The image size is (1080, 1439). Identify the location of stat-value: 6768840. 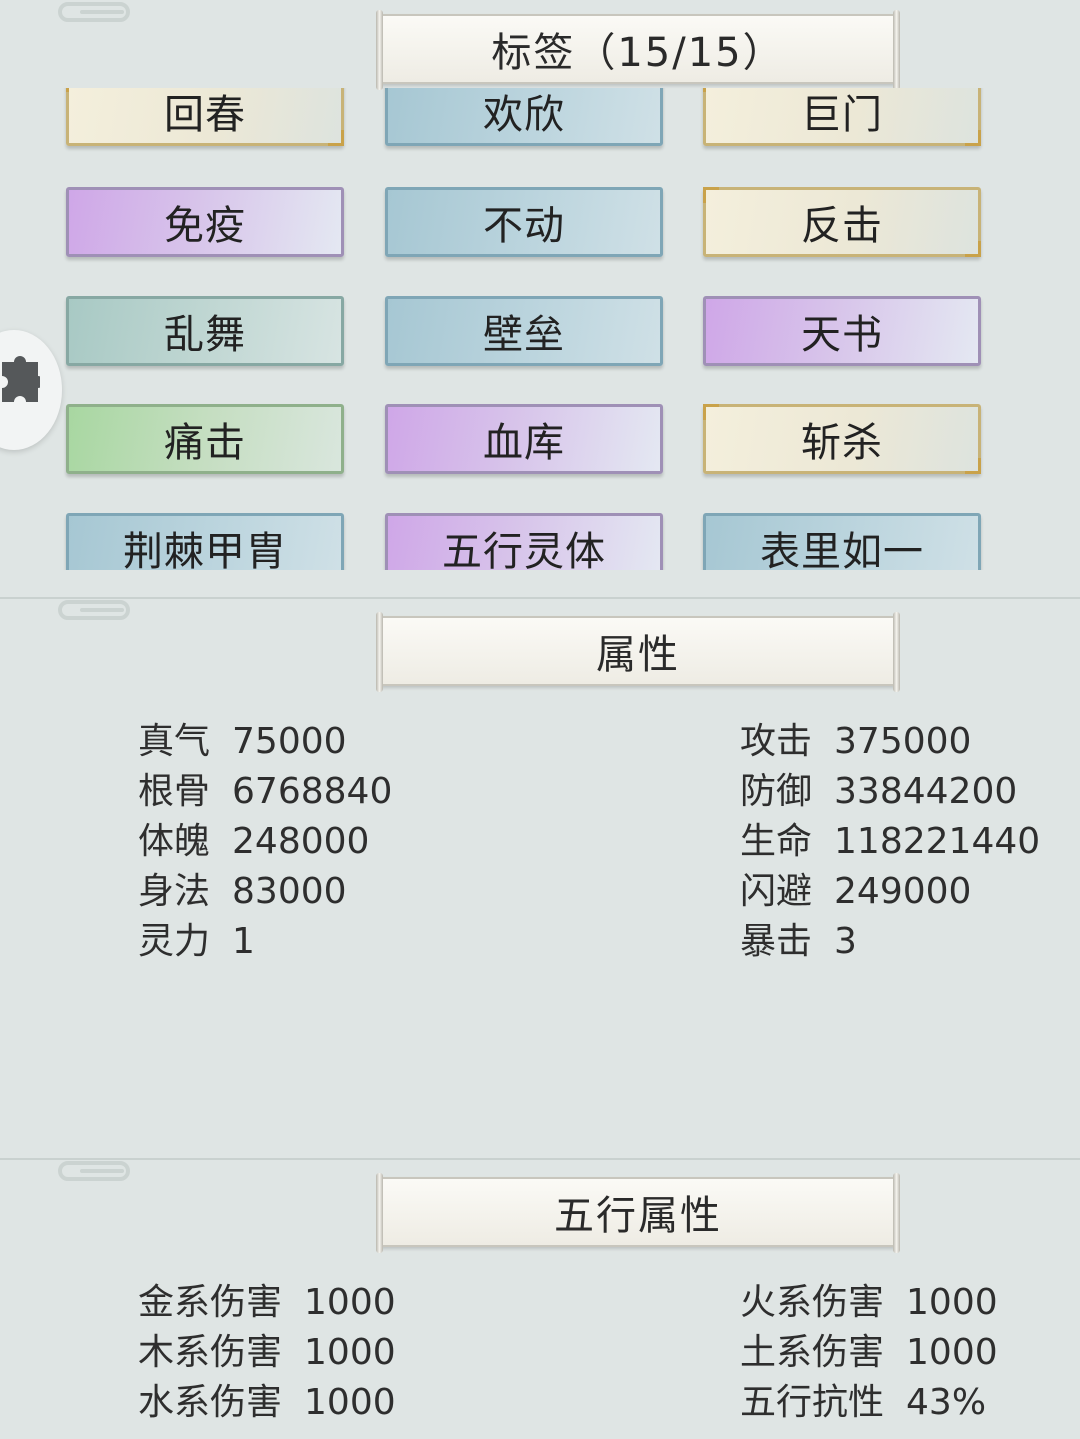
(312, 791).